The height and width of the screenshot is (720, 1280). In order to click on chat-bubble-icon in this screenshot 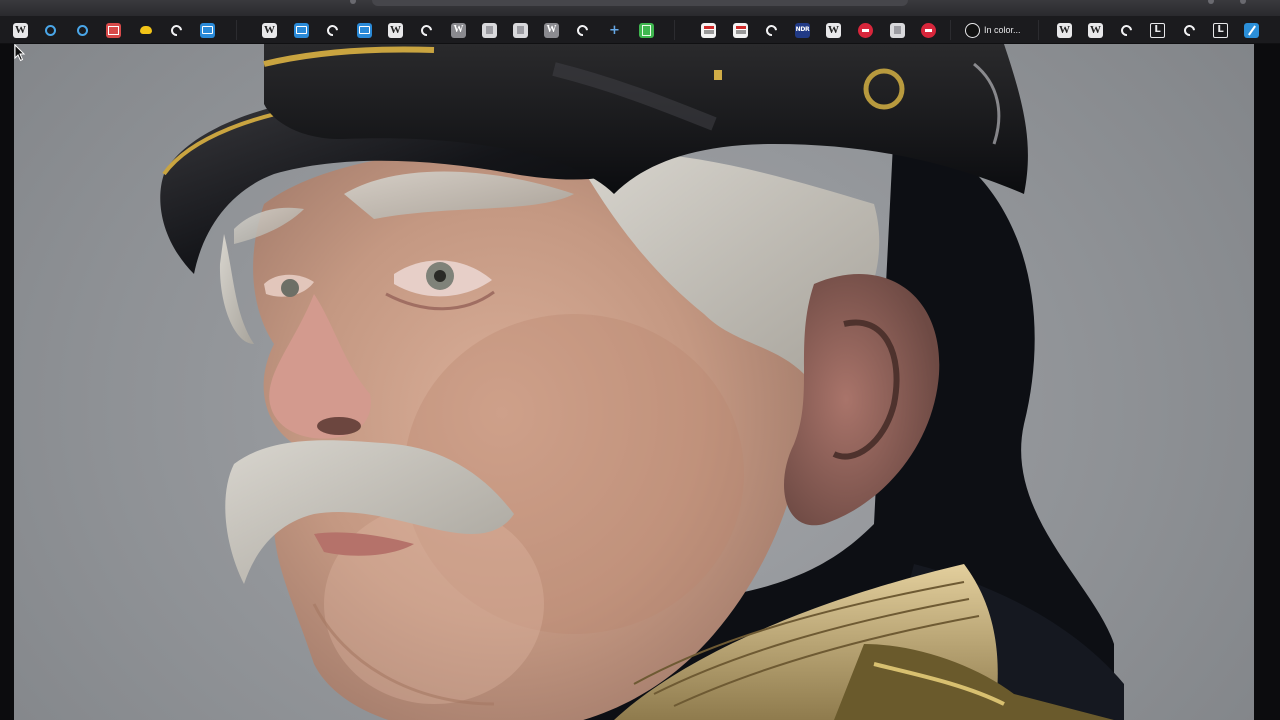, I will do `click(145, 30)`.